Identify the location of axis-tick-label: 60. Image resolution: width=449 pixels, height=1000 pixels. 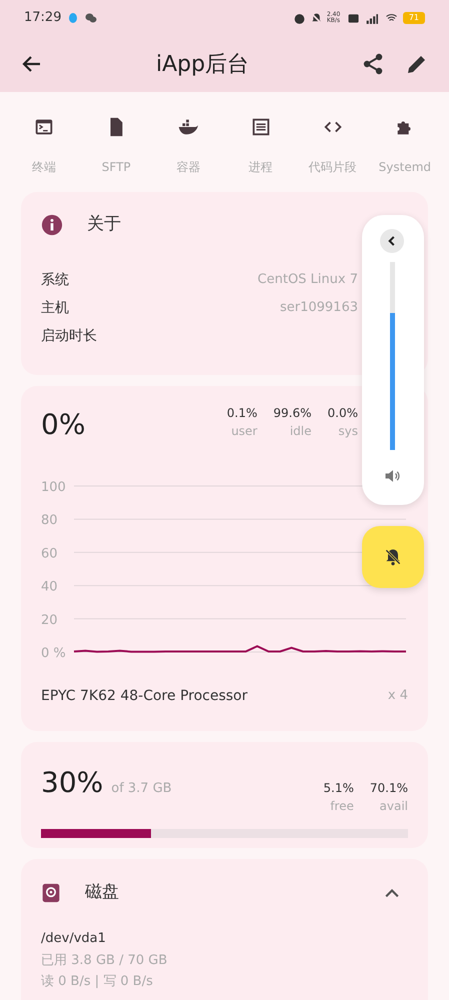
(49, 554).